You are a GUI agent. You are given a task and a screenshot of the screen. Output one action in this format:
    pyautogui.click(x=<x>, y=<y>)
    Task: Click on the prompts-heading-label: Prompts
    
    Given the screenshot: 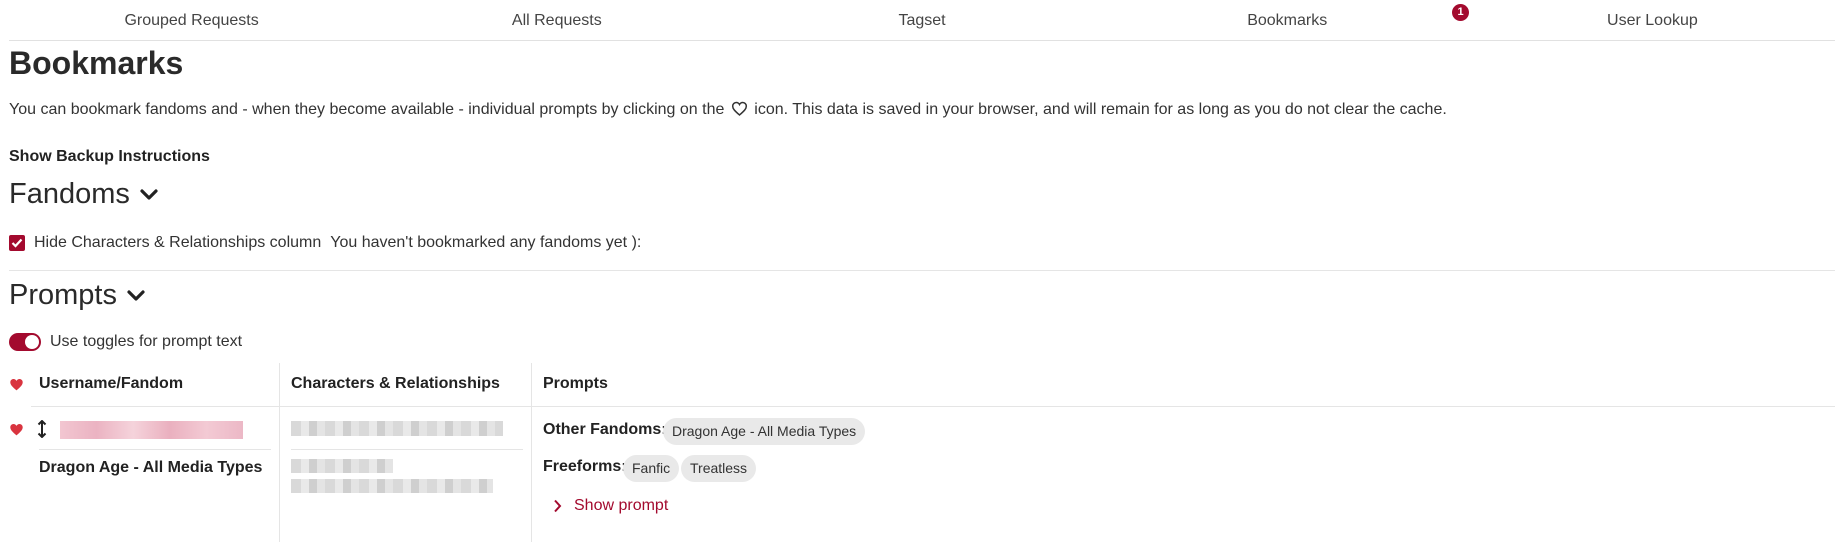 What is the action you would take?
    pyautogui.click(x=63, y=295)
    